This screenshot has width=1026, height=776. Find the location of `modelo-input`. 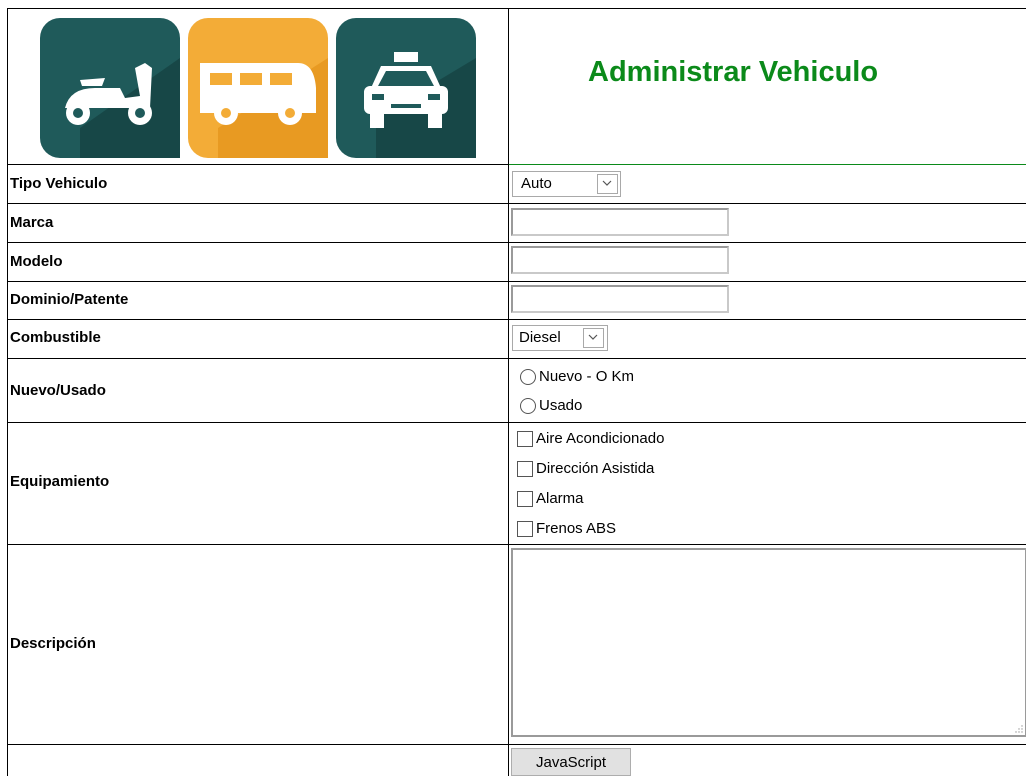

modelo-input is located at coordinates (620, 260).